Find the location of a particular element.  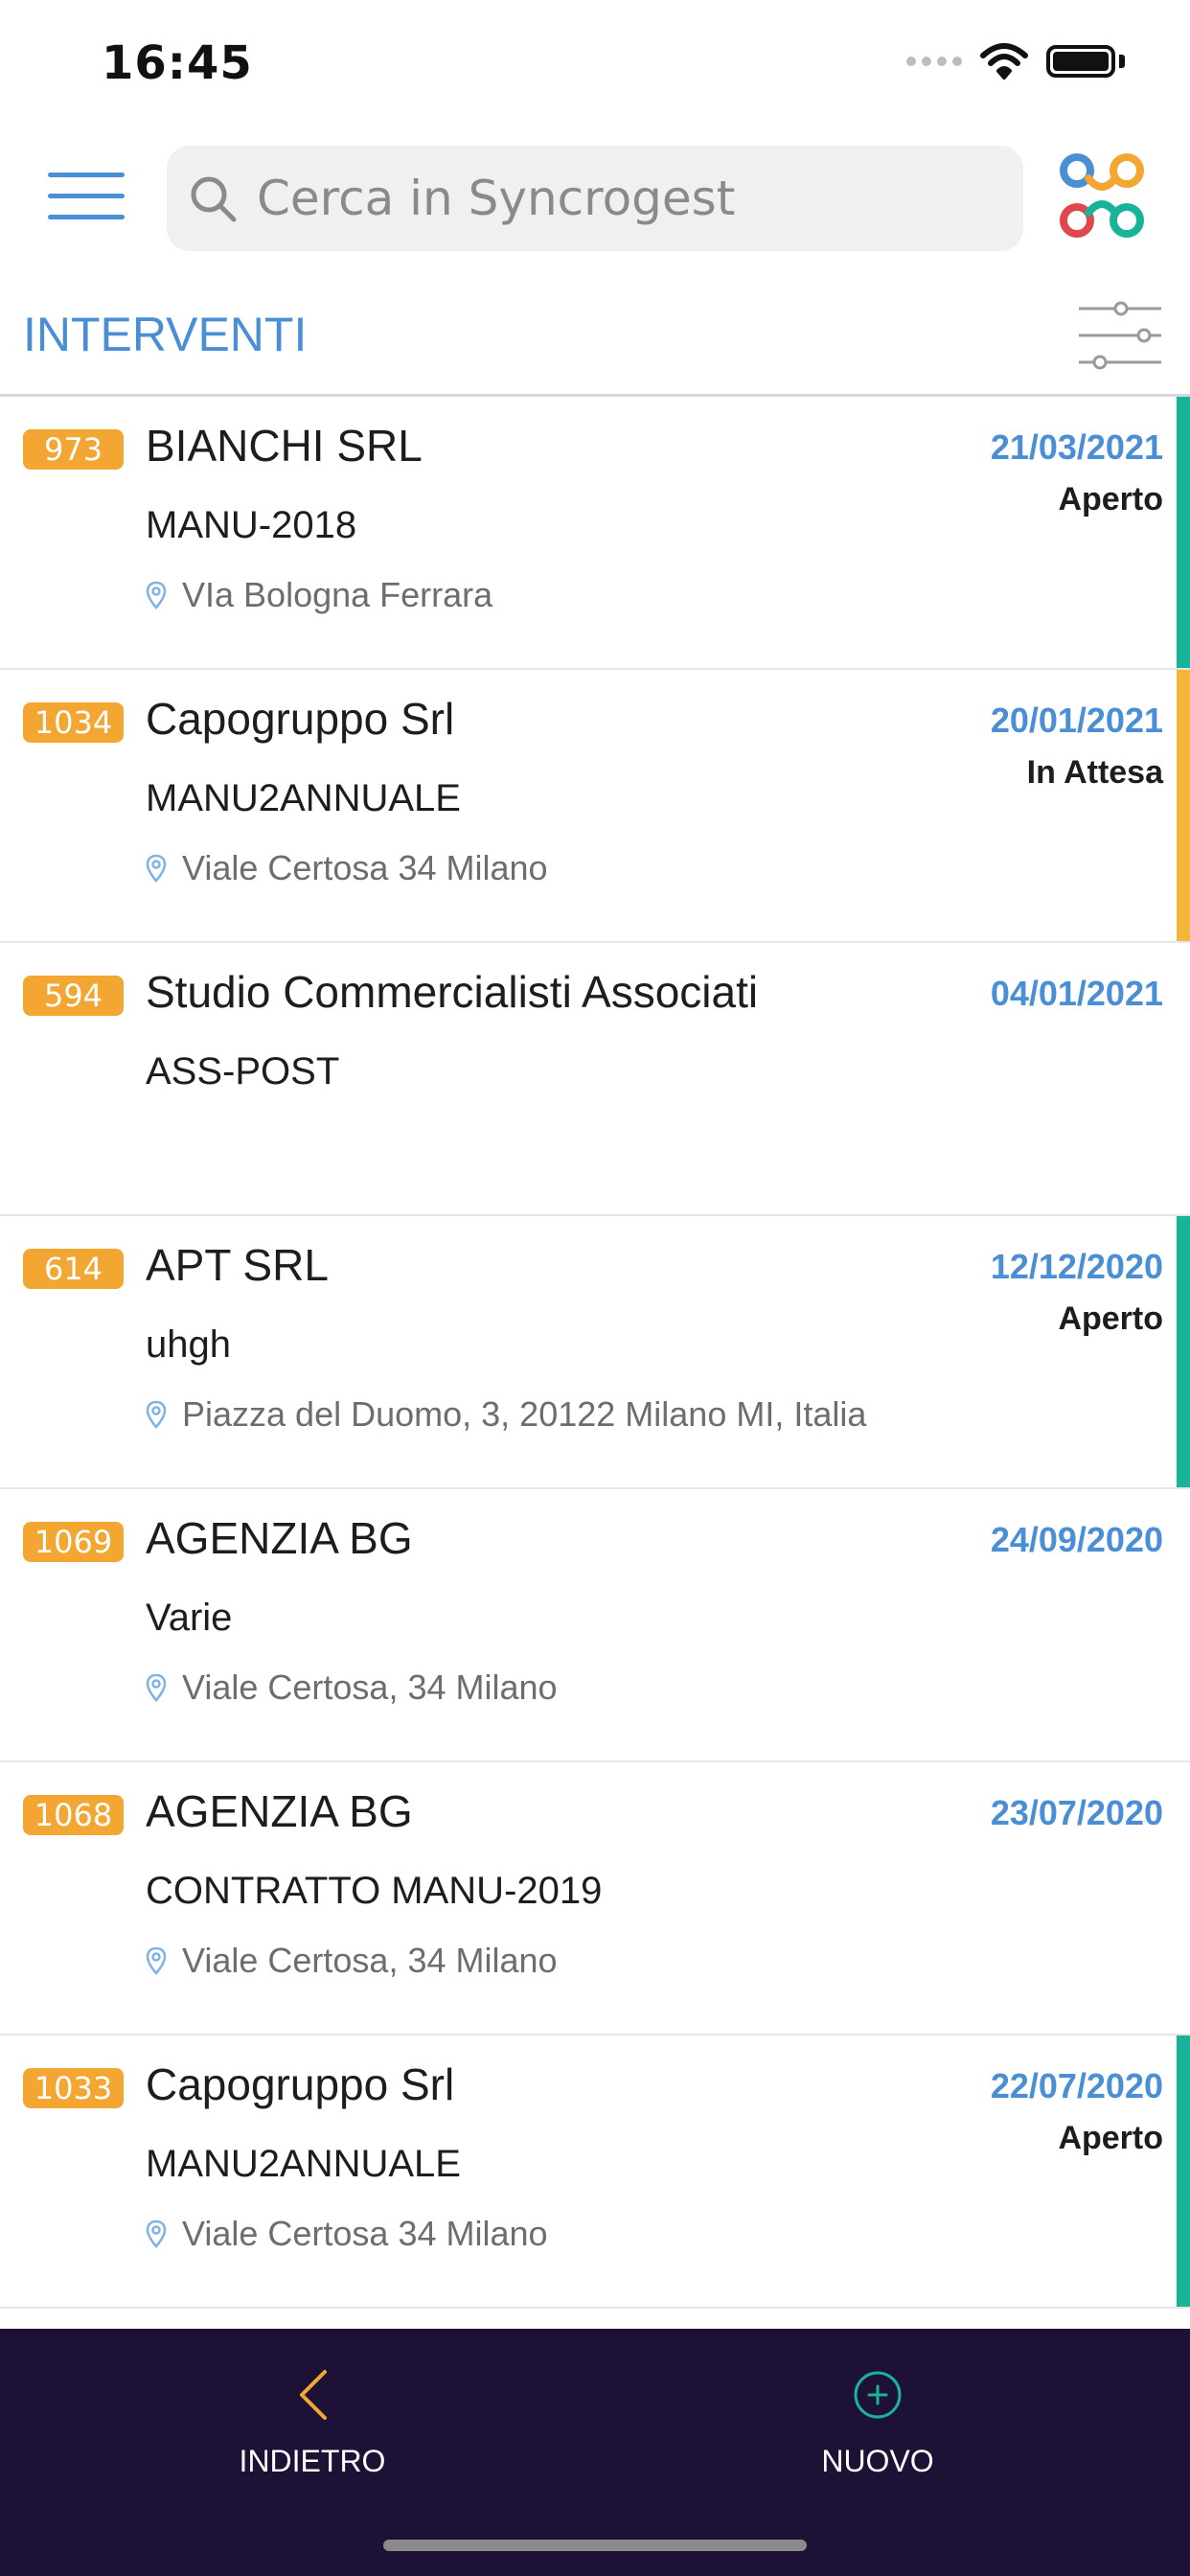

section-header: INTERVENTI is located at coordinates (595, 337).